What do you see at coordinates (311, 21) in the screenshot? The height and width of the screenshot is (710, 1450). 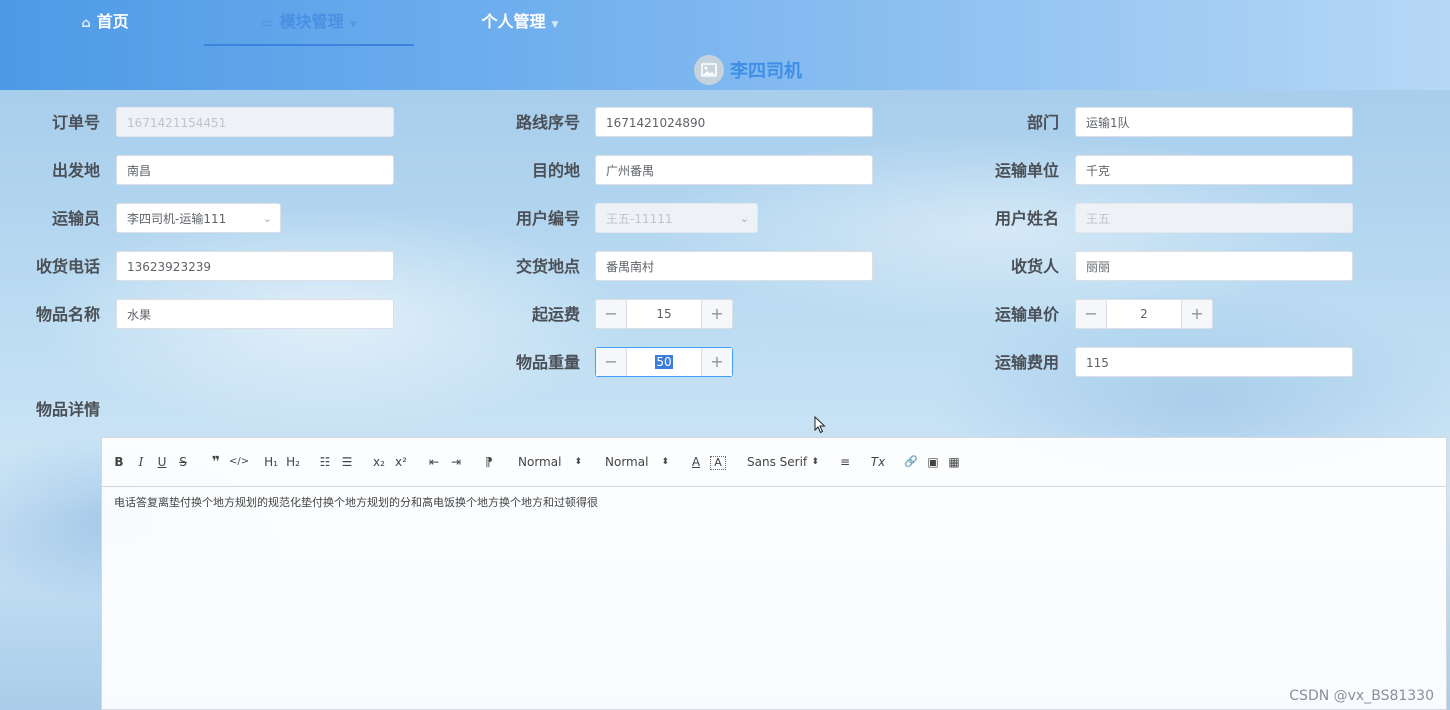 I see `nav-item-module-management-label: 模块管理` at bounding box center [311, 21].